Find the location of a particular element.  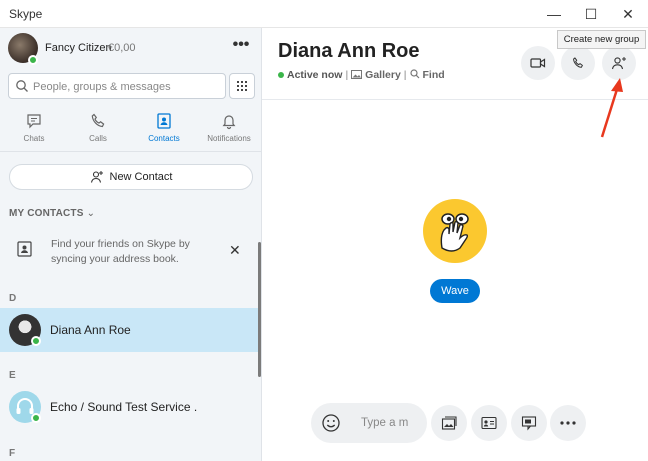

close-icon: ✕ is located at coordinates (628, 13).